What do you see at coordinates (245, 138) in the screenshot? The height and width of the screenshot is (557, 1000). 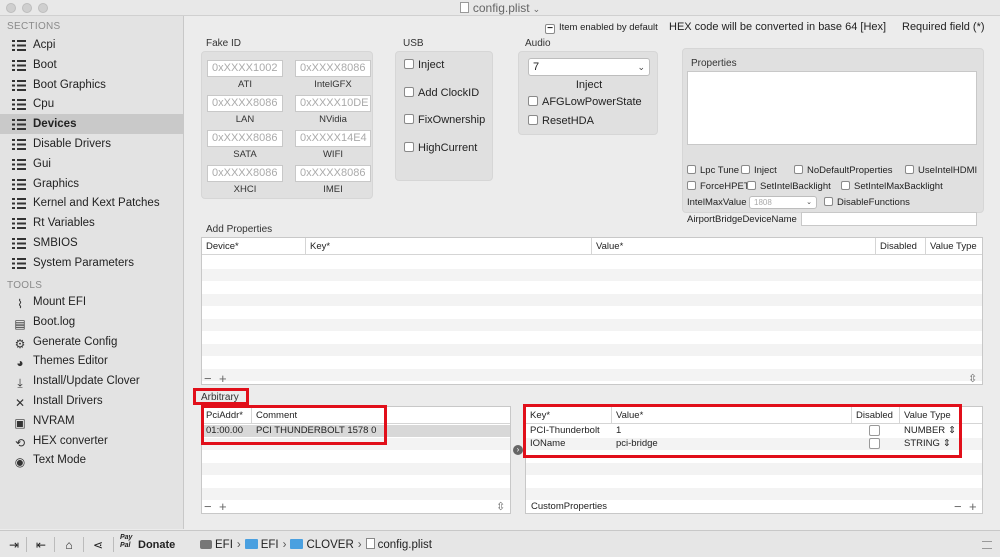 I see `fake-id-sata-input: 0xXXXX8086` at bounding box center [245, 138].